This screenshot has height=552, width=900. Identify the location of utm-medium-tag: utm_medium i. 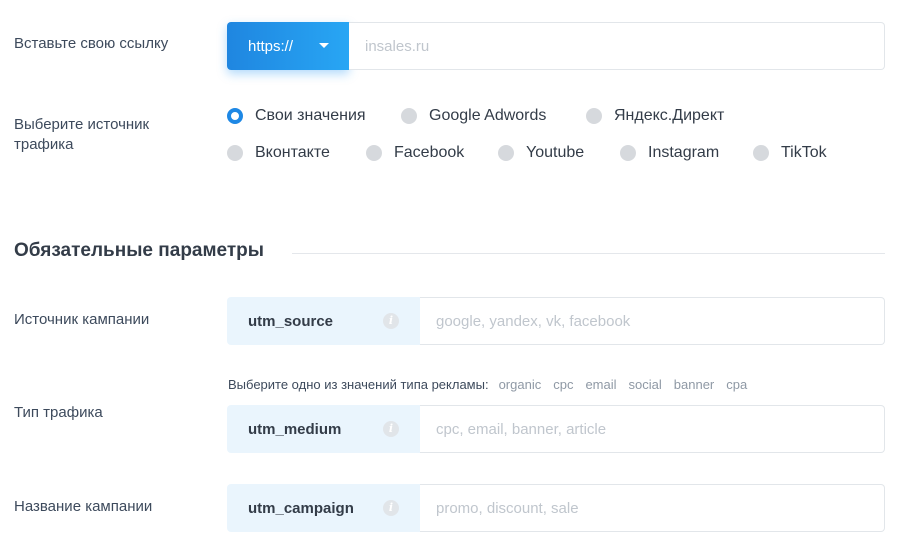
(323, 429).